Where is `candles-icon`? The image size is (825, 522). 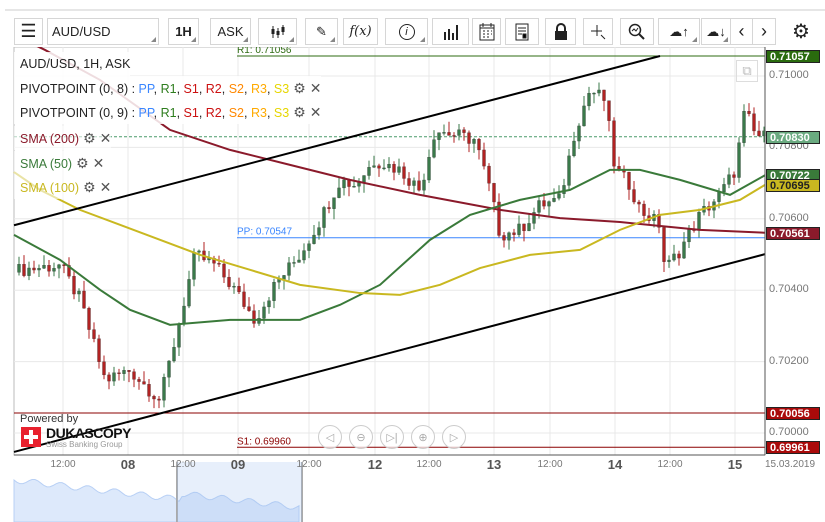 candles-icon is located at coordinates (277, 31).